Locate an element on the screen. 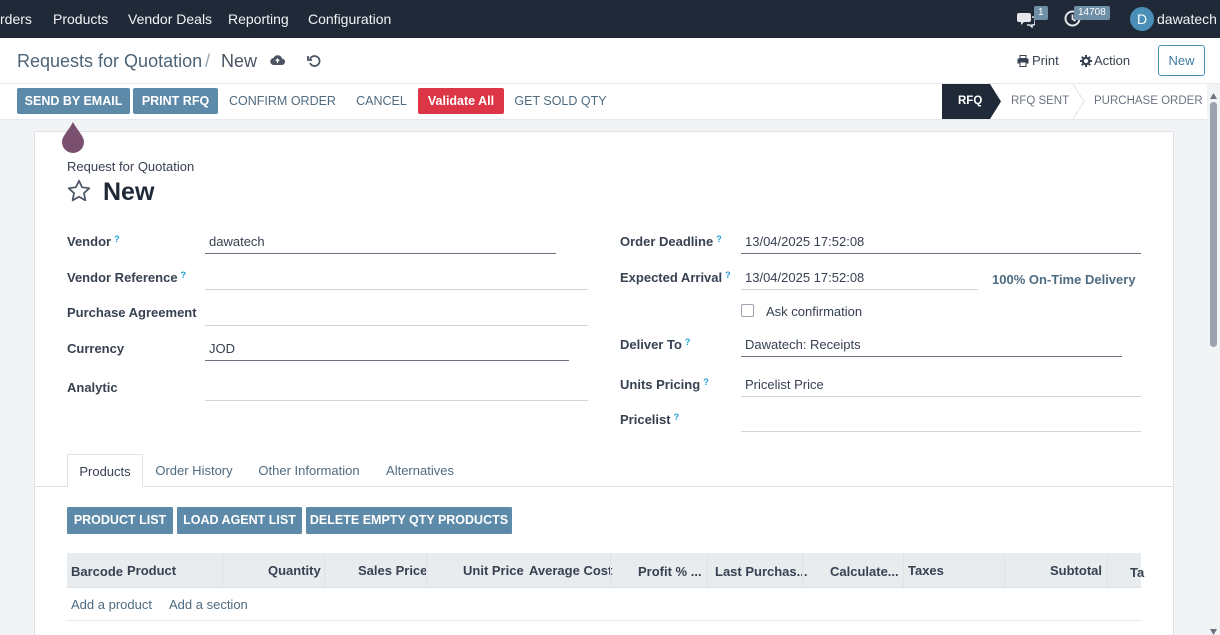 This screenshot has height=635, width=1220. validate-all-button: Validate All is located at coordinates (461, 101).